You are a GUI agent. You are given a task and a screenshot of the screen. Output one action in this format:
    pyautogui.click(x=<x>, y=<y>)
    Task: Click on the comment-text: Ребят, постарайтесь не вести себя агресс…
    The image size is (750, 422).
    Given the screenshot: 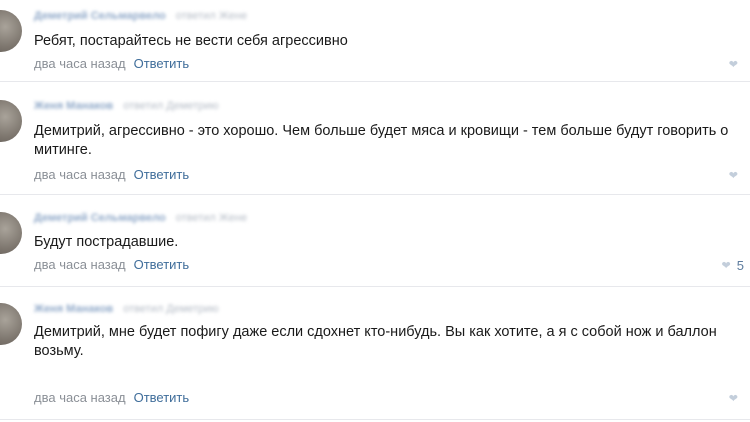 What is the action you would take?
    pyautogui.click(x=191, y=41)
    